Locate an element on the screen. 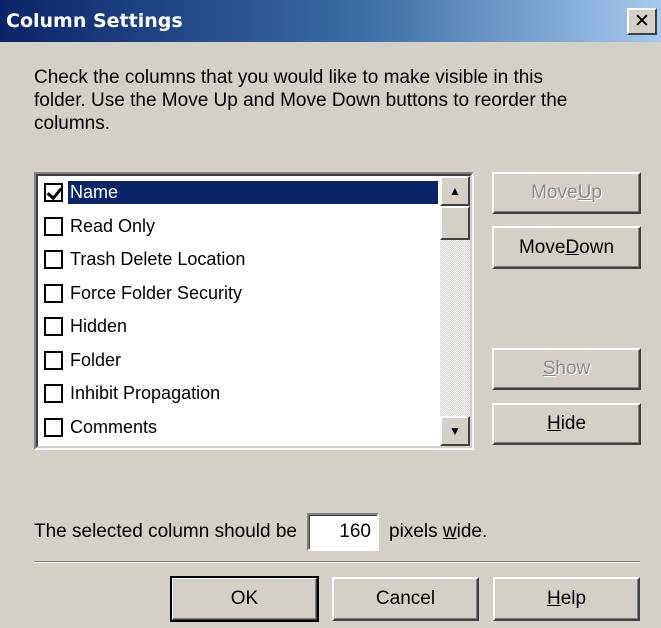 This screenshot has height=628, width=661. list-item: Trash Delete Location is located at coordinates (241, 260).